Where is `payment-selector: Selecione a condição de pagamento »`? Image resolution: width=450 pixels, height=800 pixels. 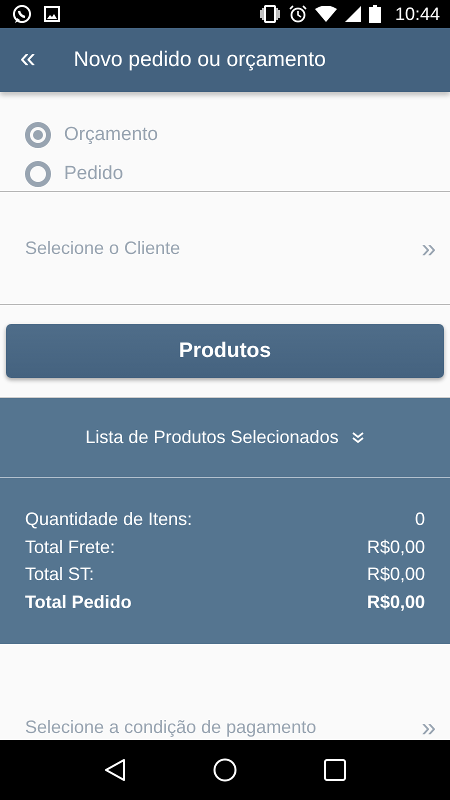
payment-selector: Selecione a condição de pagamento » is located at coordinates (225, 692).